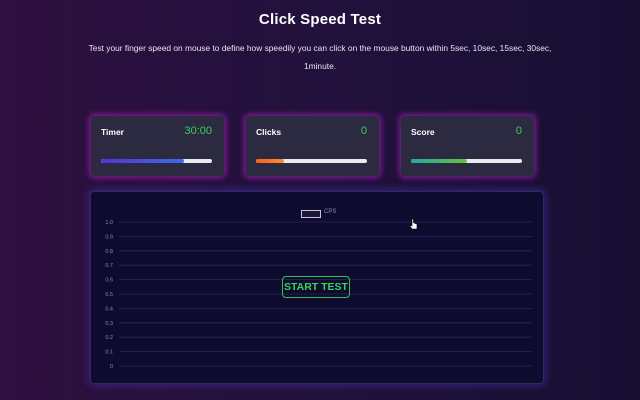  Describe the element at coordinates (112, 132) in the screenshot. I see `timer-label: Timer` at that location.